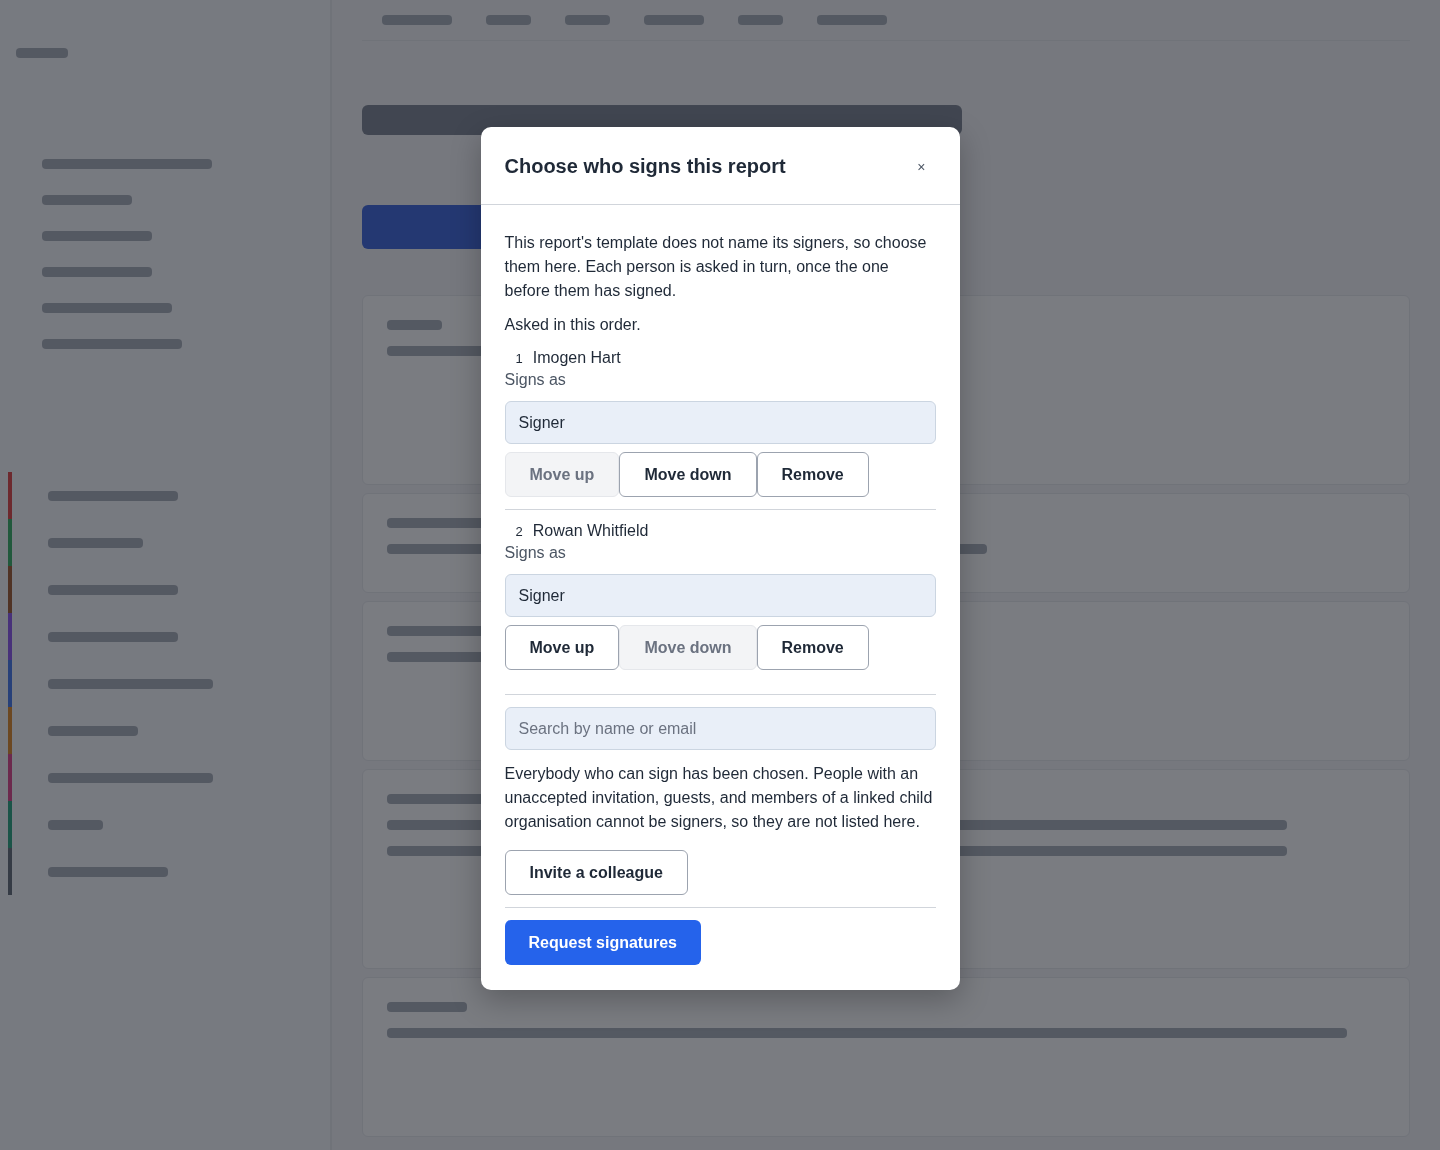 The height and width of the screenshot is (1150, 1440). Describe the element at coordinates (519, 531) in the screenshot. I see `order-number: 2` at that location.